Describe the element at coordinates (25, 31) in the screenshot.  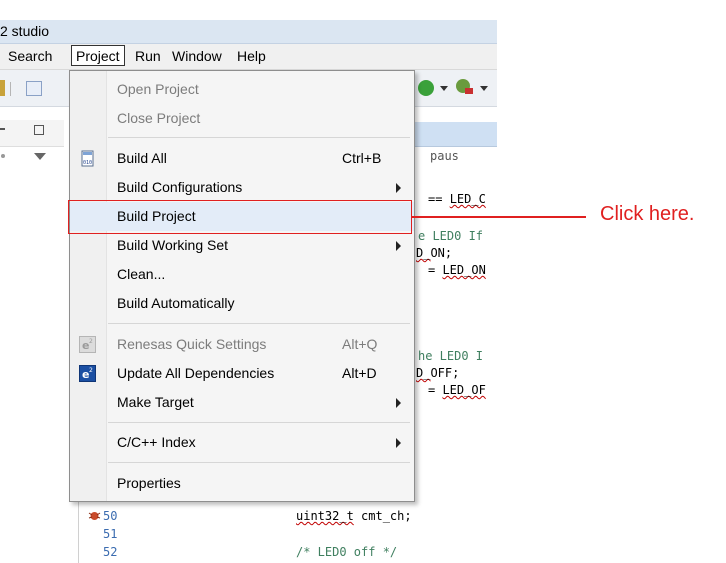
I see `window-title: 2 studio` at that location.